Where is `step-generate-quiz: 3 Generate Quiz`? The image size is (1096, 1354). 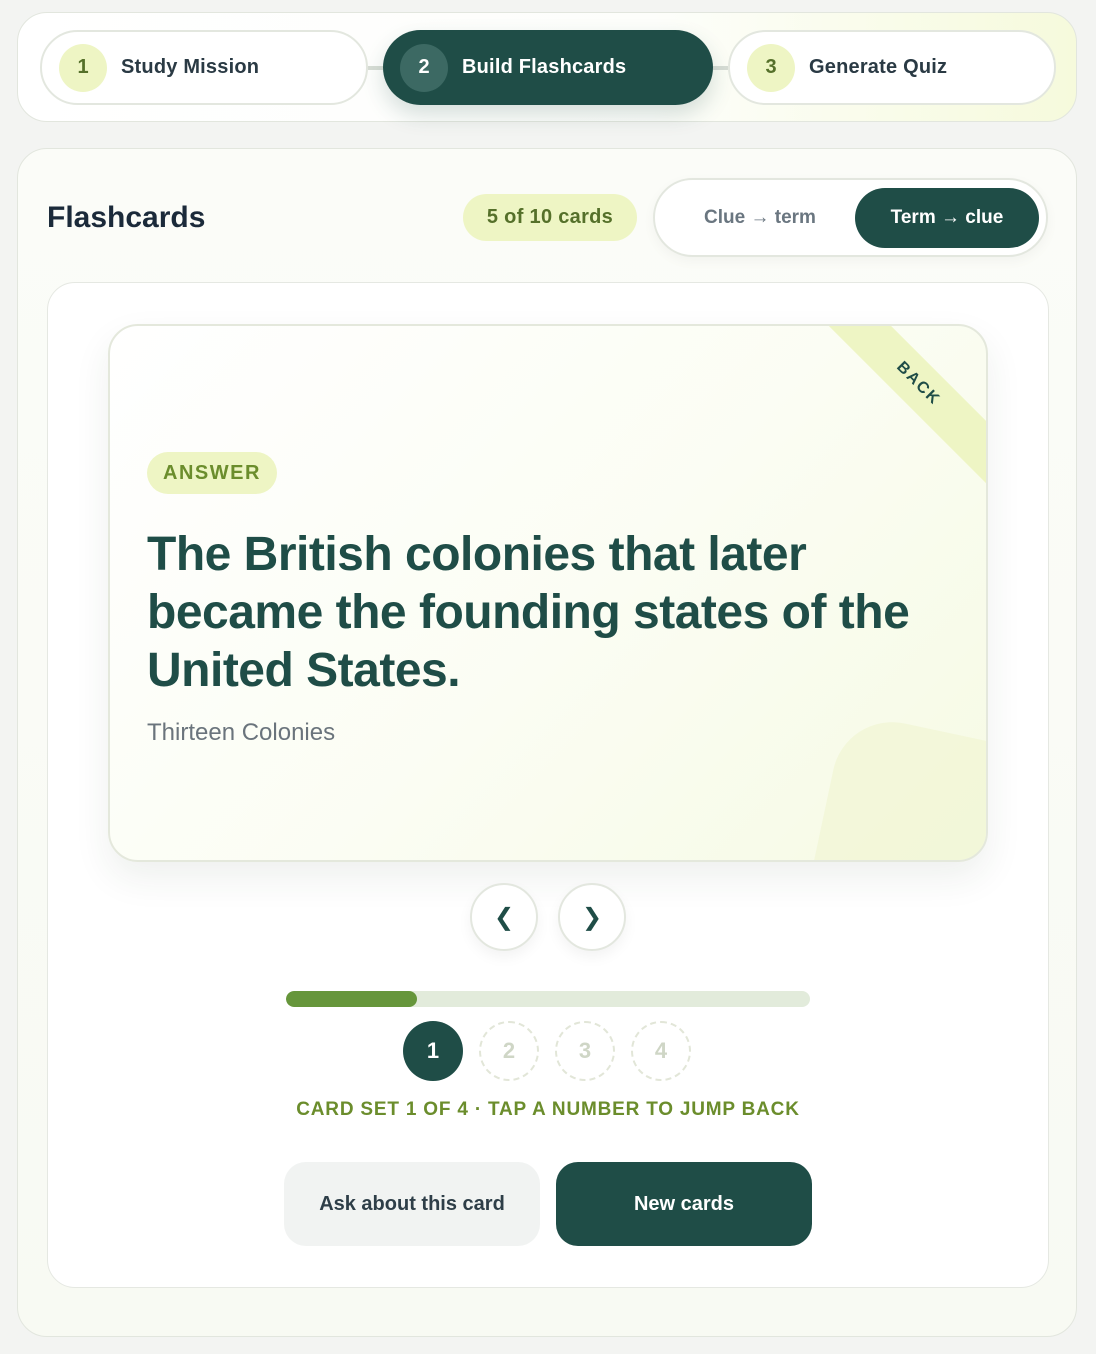 step-generate-quiz: 3 Generate Quiz is located at coordinates (892, 67).